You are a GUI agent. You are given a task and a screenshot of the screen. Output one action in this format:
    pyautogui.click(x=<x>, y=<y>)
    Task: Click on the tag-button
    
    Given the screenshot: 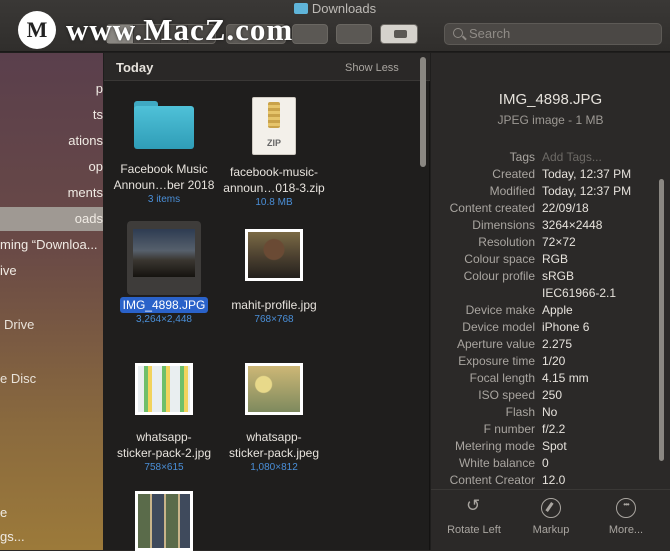 What is the action you would take?
    pyautogui.click(x=399, y=34)
    